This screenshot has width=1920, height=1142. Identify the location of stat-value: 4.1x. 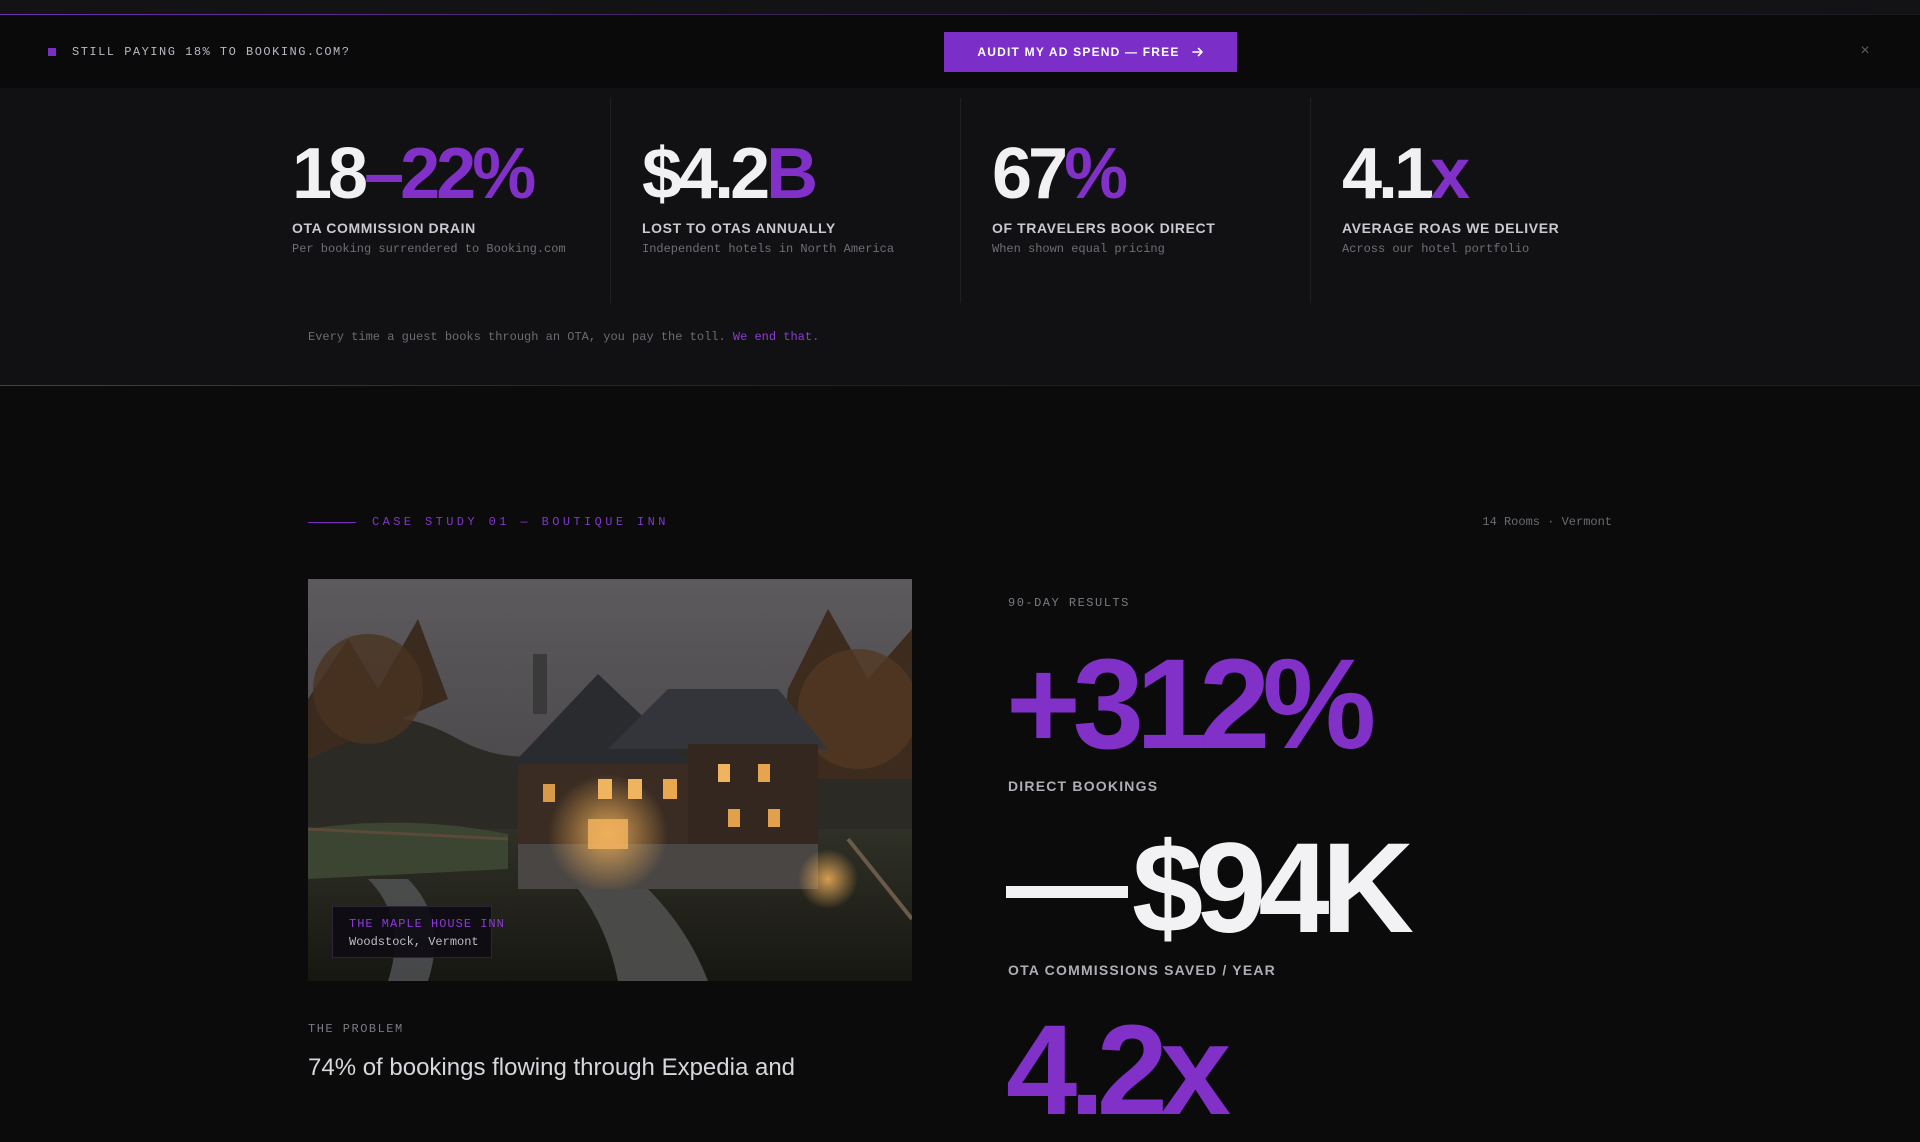
(1406, 174).